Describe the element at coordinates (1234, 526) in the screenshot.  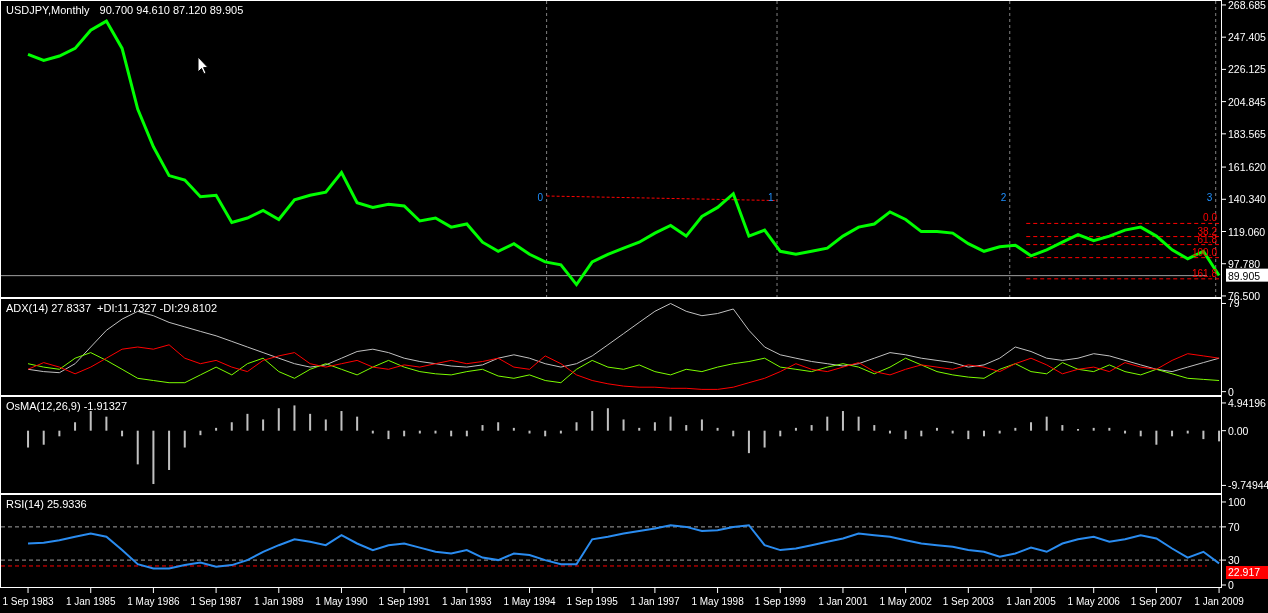
I see `axis-label: 70` at that location.